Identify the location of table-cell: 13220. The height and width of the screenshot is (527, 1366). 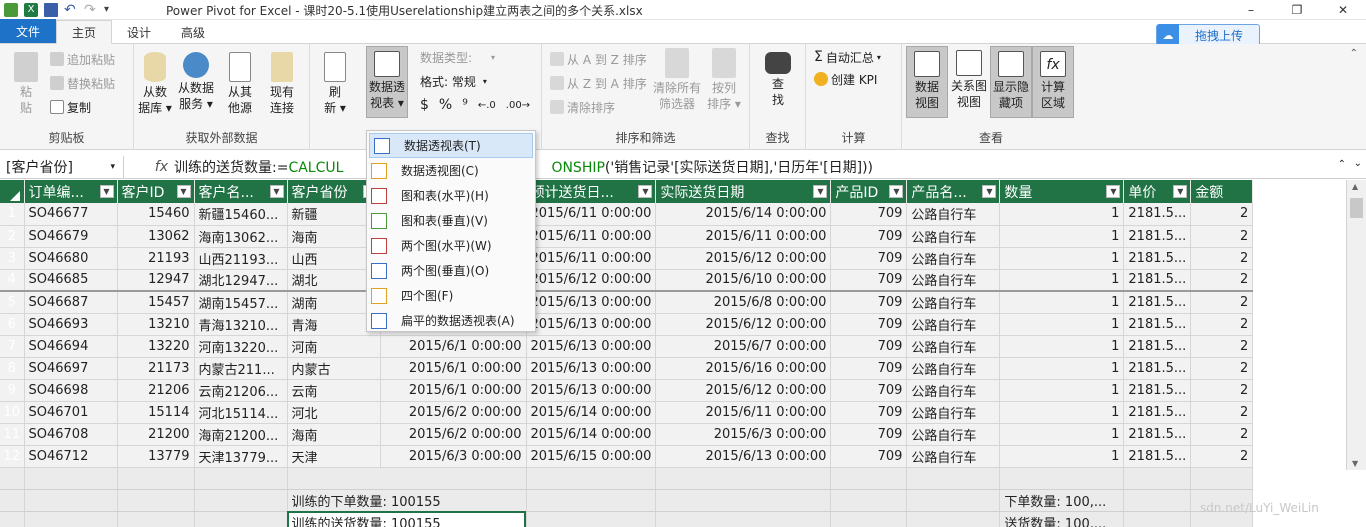
(156, 346).